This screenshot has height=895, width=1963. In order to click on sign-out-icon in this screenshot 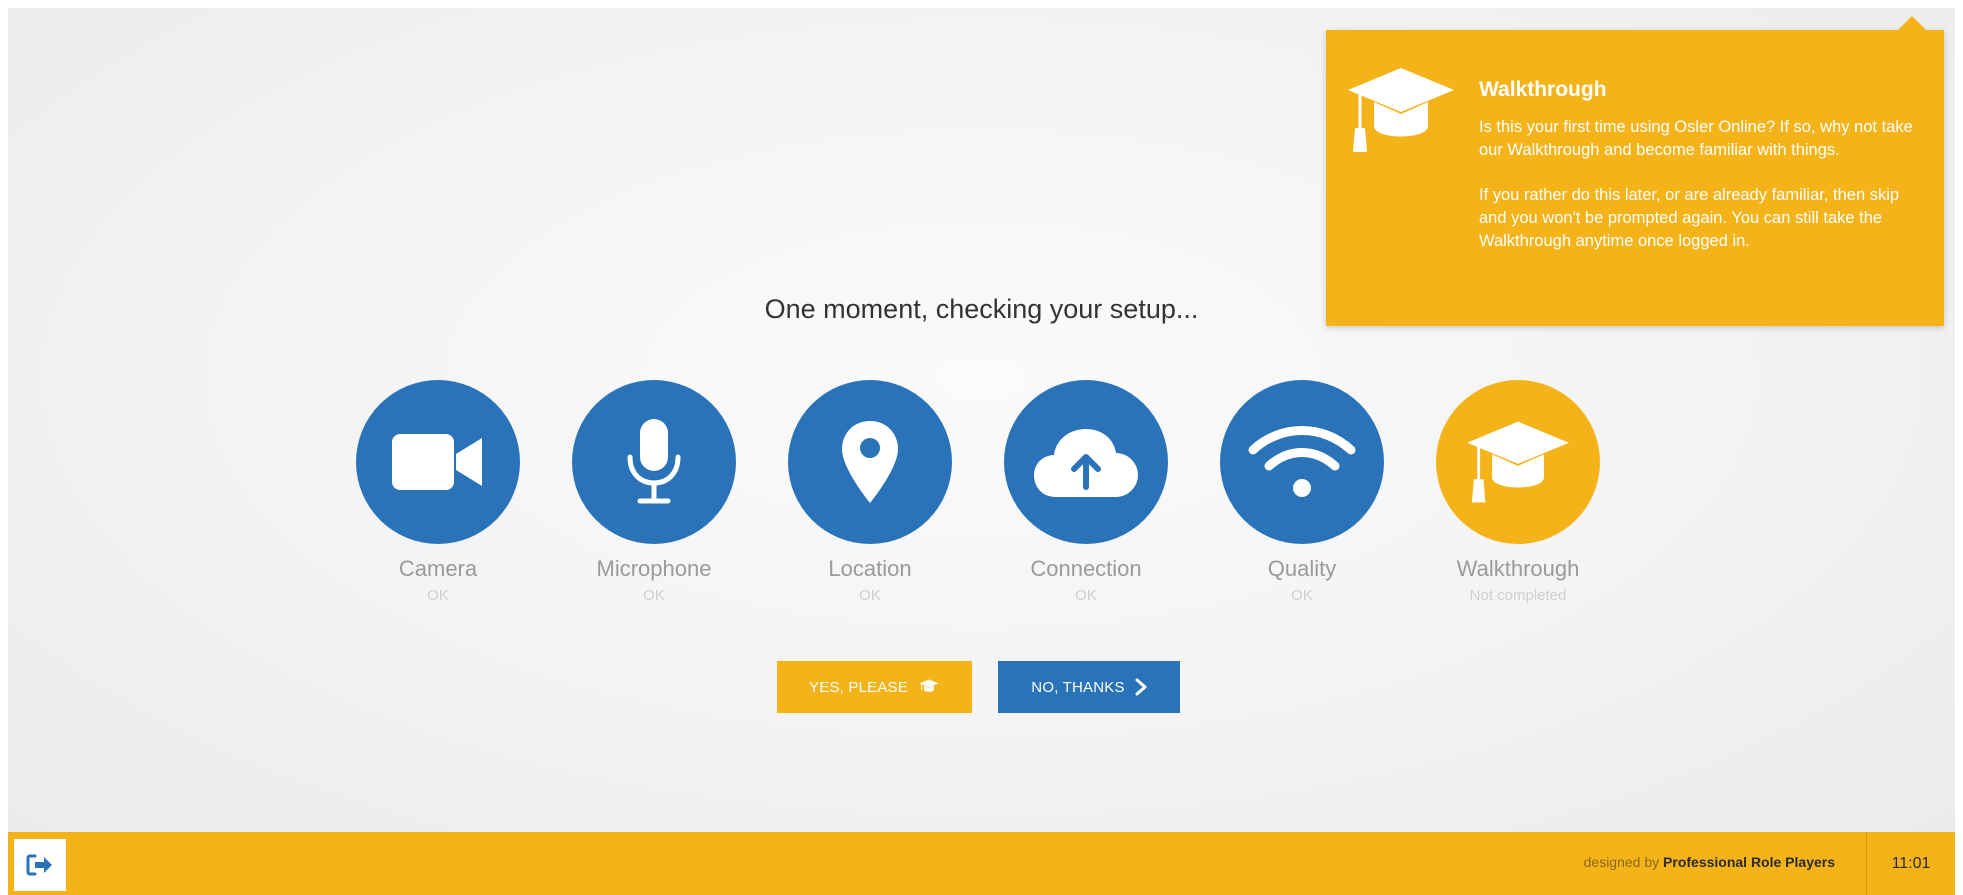, I will do `click(39, 865)`.